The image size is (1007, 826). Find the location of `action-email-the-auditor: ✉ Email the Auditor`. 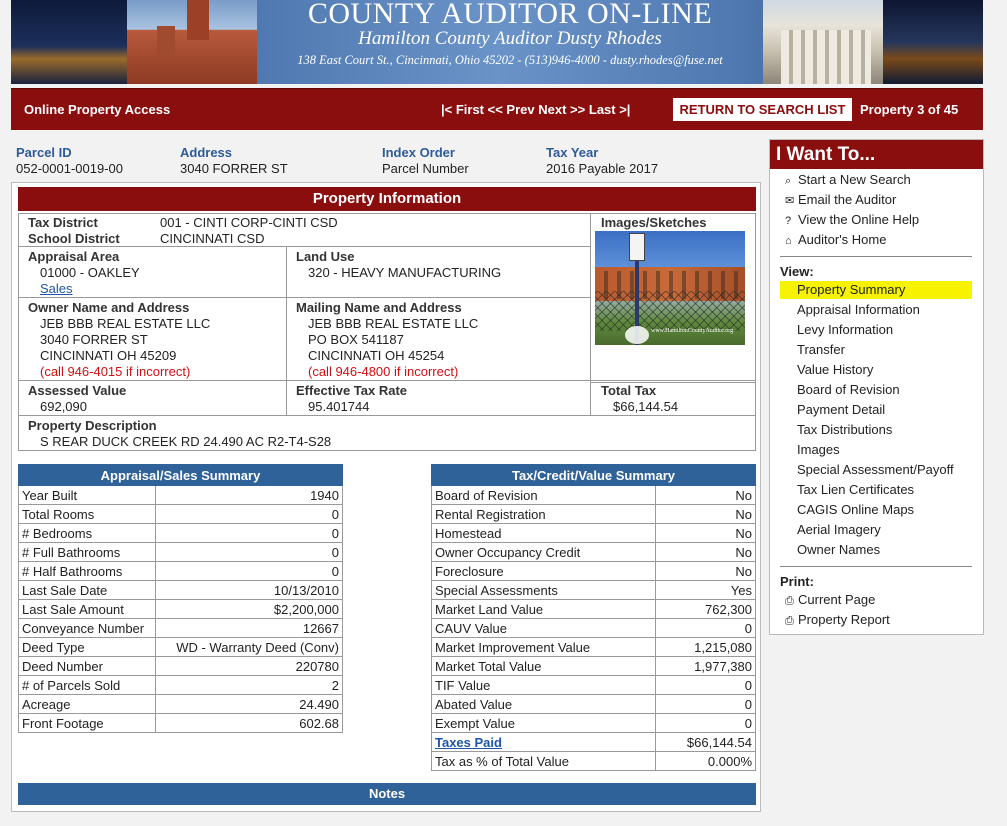

action-email-the-auditor: ✉ Email the Auditor is located at coordinates (840, 199).